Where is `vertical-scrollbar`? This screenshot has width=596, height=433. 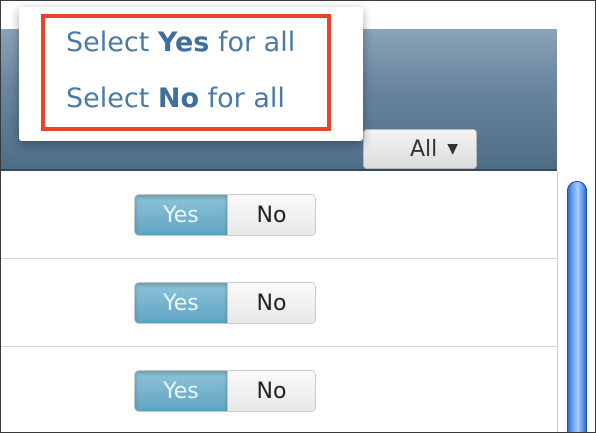 vertical-scrollbar is located at coordinates (576, 301).